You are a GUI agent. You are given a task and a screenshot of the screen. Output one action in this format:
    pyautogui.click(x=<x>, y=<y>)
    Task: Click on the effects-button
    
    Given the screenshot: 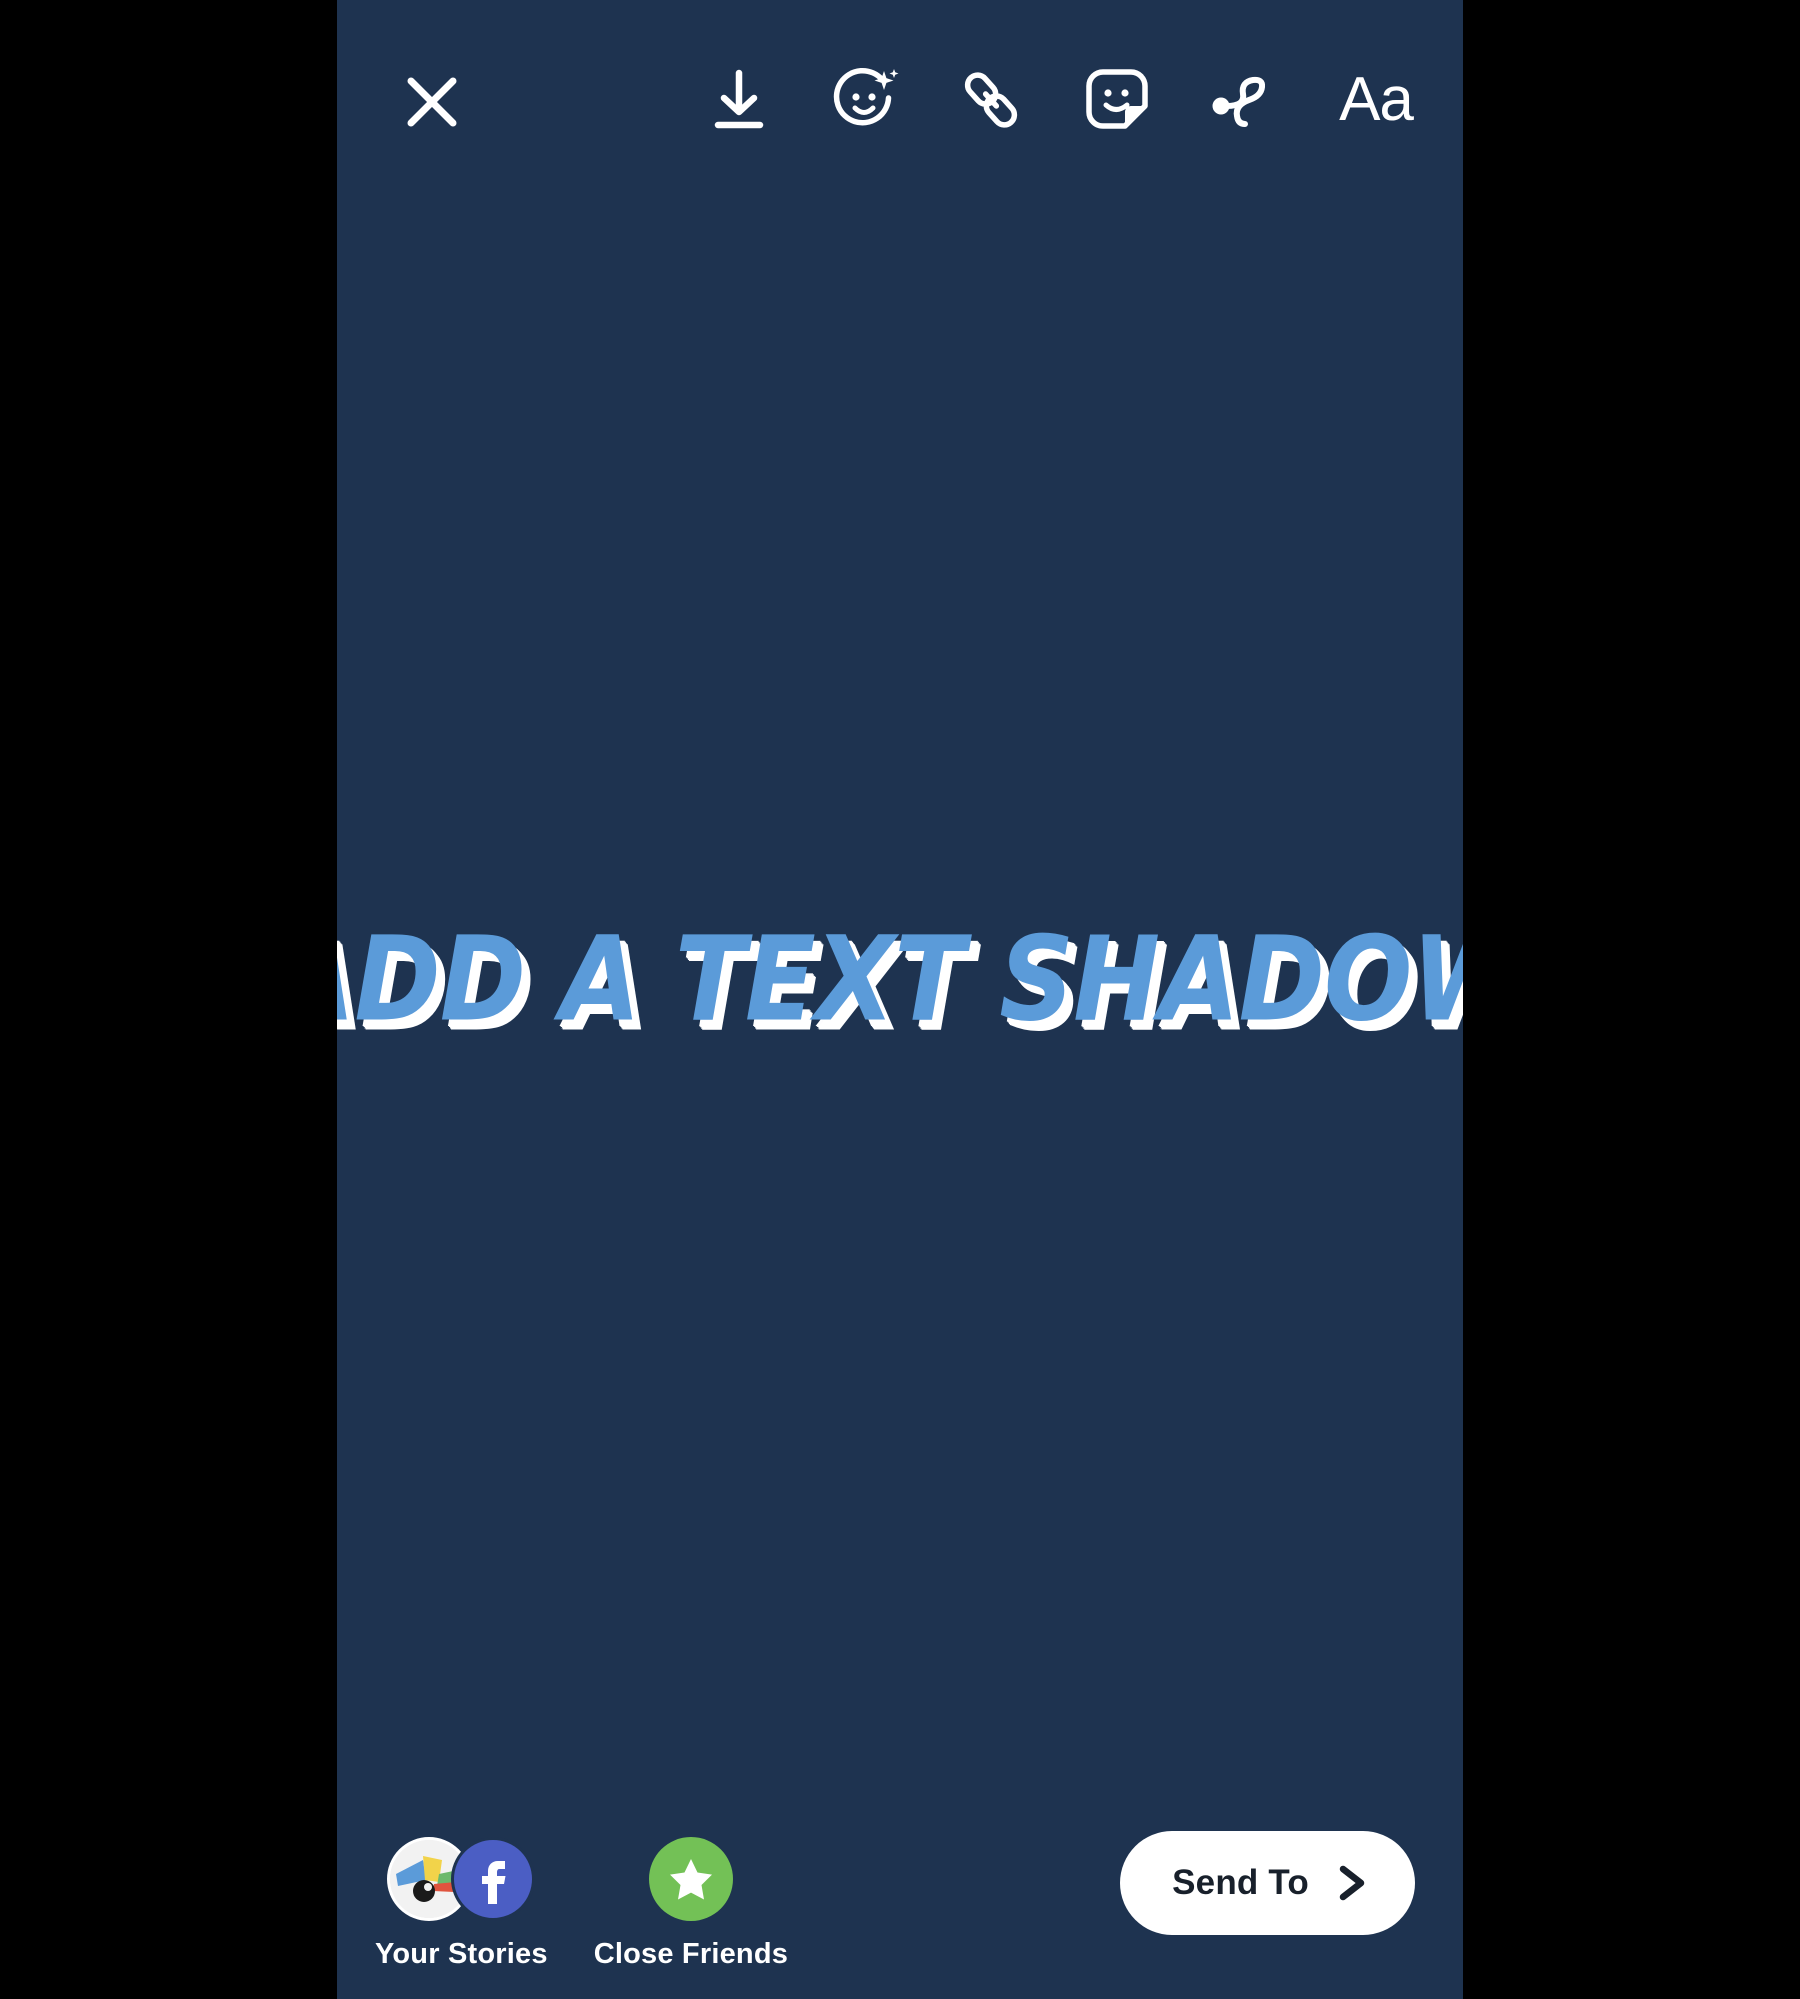 What is the action you would take?
    pyautogui.click(x=865, y=100)
    